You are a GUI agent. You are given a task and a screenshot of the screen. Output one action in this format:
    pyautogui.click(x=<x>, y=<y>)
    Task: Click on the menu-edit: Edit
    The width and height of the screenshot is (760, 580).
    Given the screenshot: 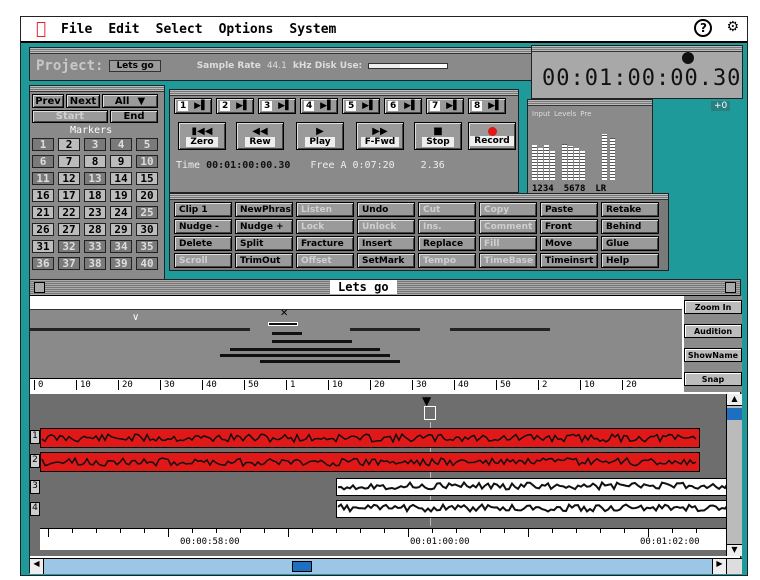 What is the action you would take?
    pyautogui.click(x=123, y=29)
    